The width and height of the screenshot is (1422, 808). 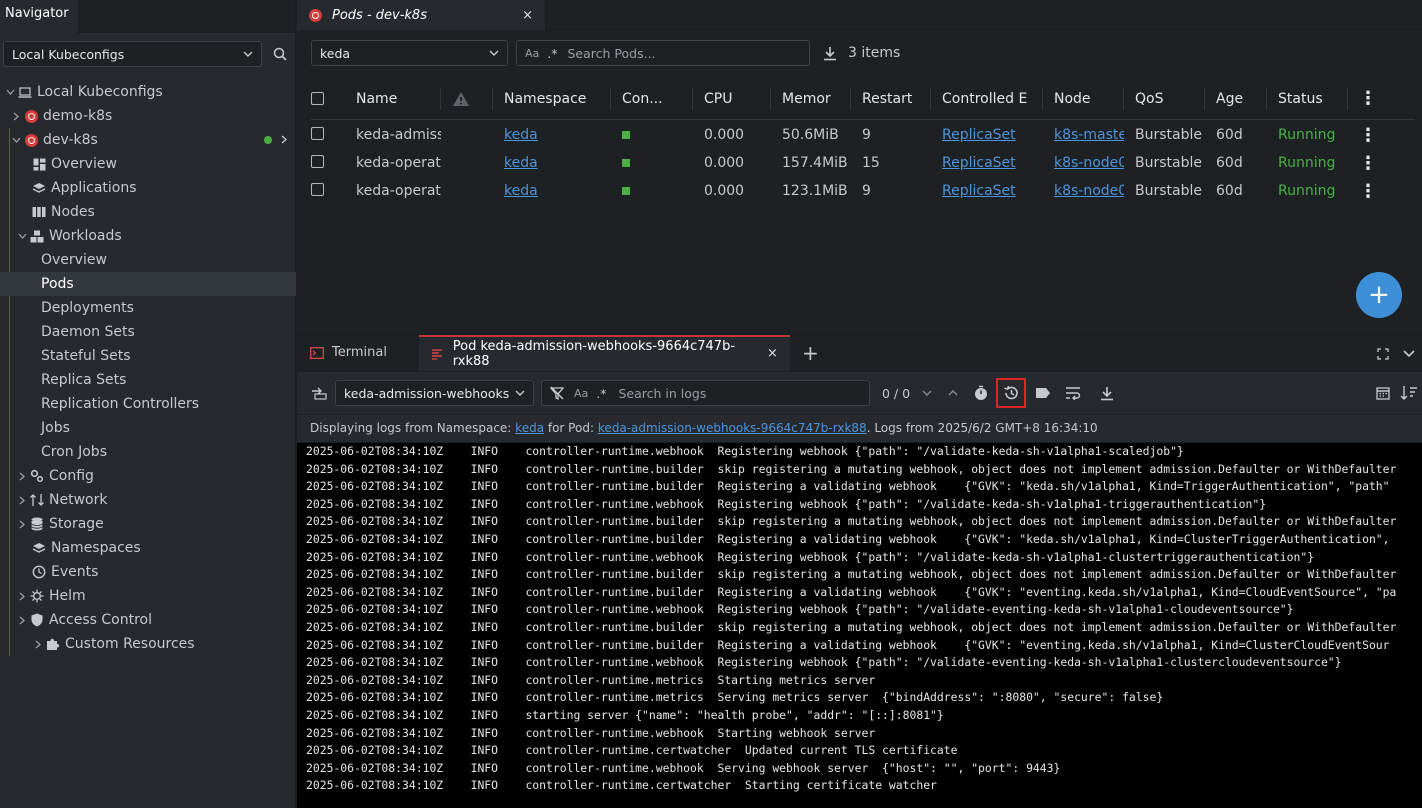 I want to click on search-icon, so click(x=280, y=54).